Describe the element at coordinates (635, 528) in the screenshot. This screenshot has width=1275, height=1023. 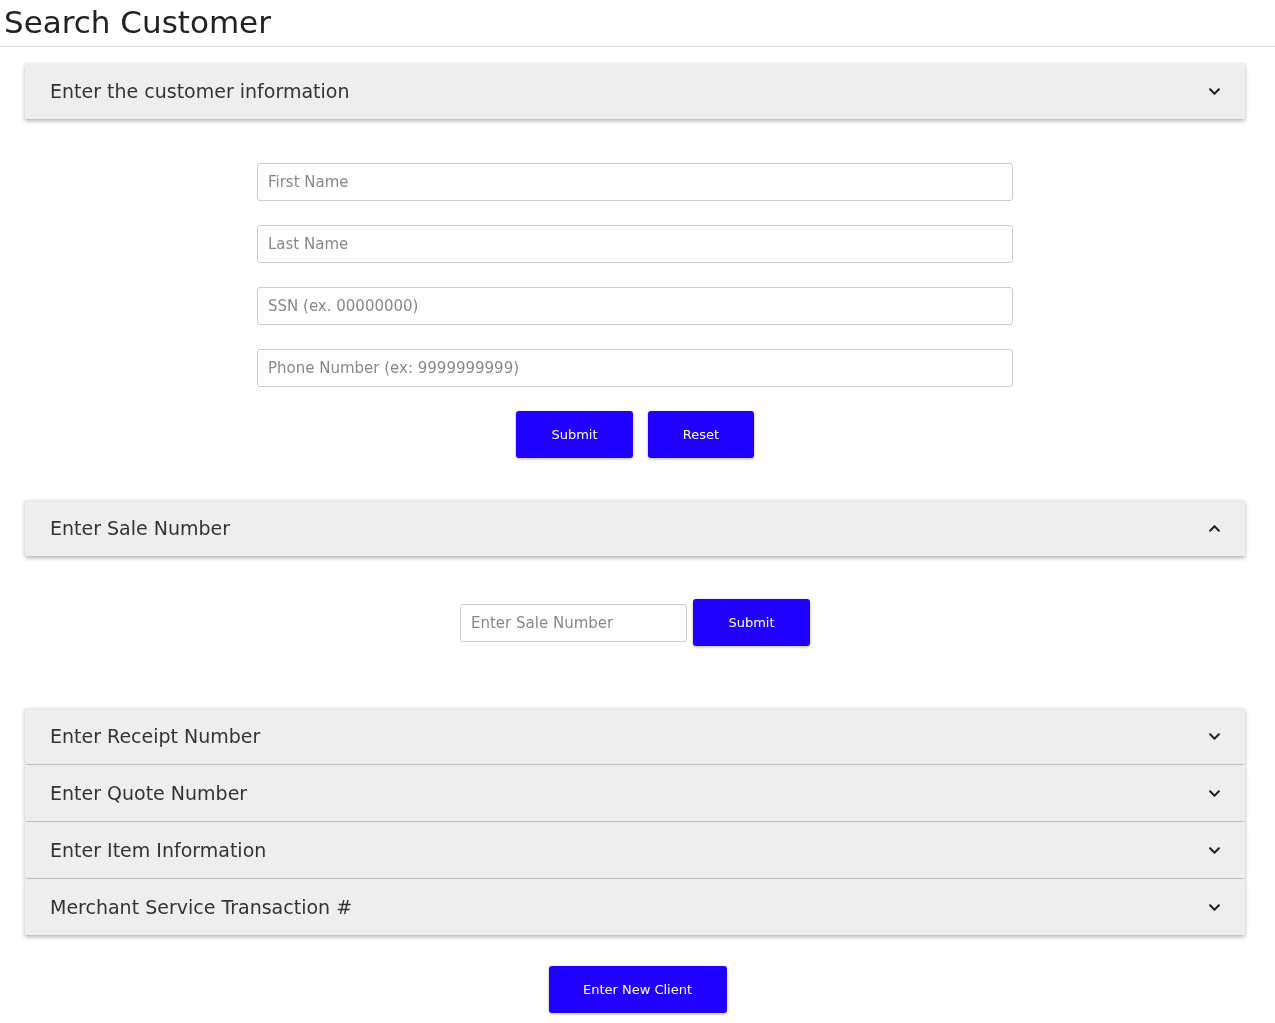
I see `accordion-header: Enter Sale Number` at that location.